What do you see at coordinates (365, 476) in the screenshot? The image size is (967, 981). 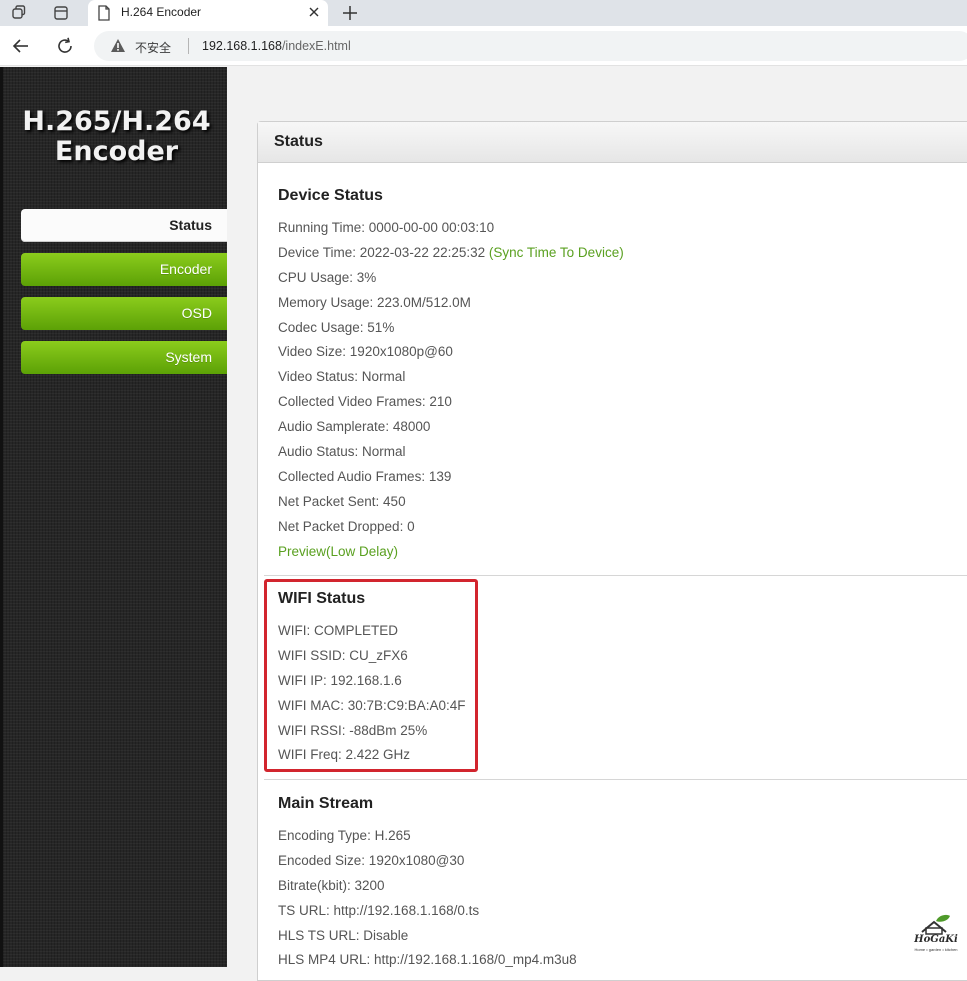 I see `collected-audio-frames: Collected Audio Frames: 139` at bounding box center [365, 476].